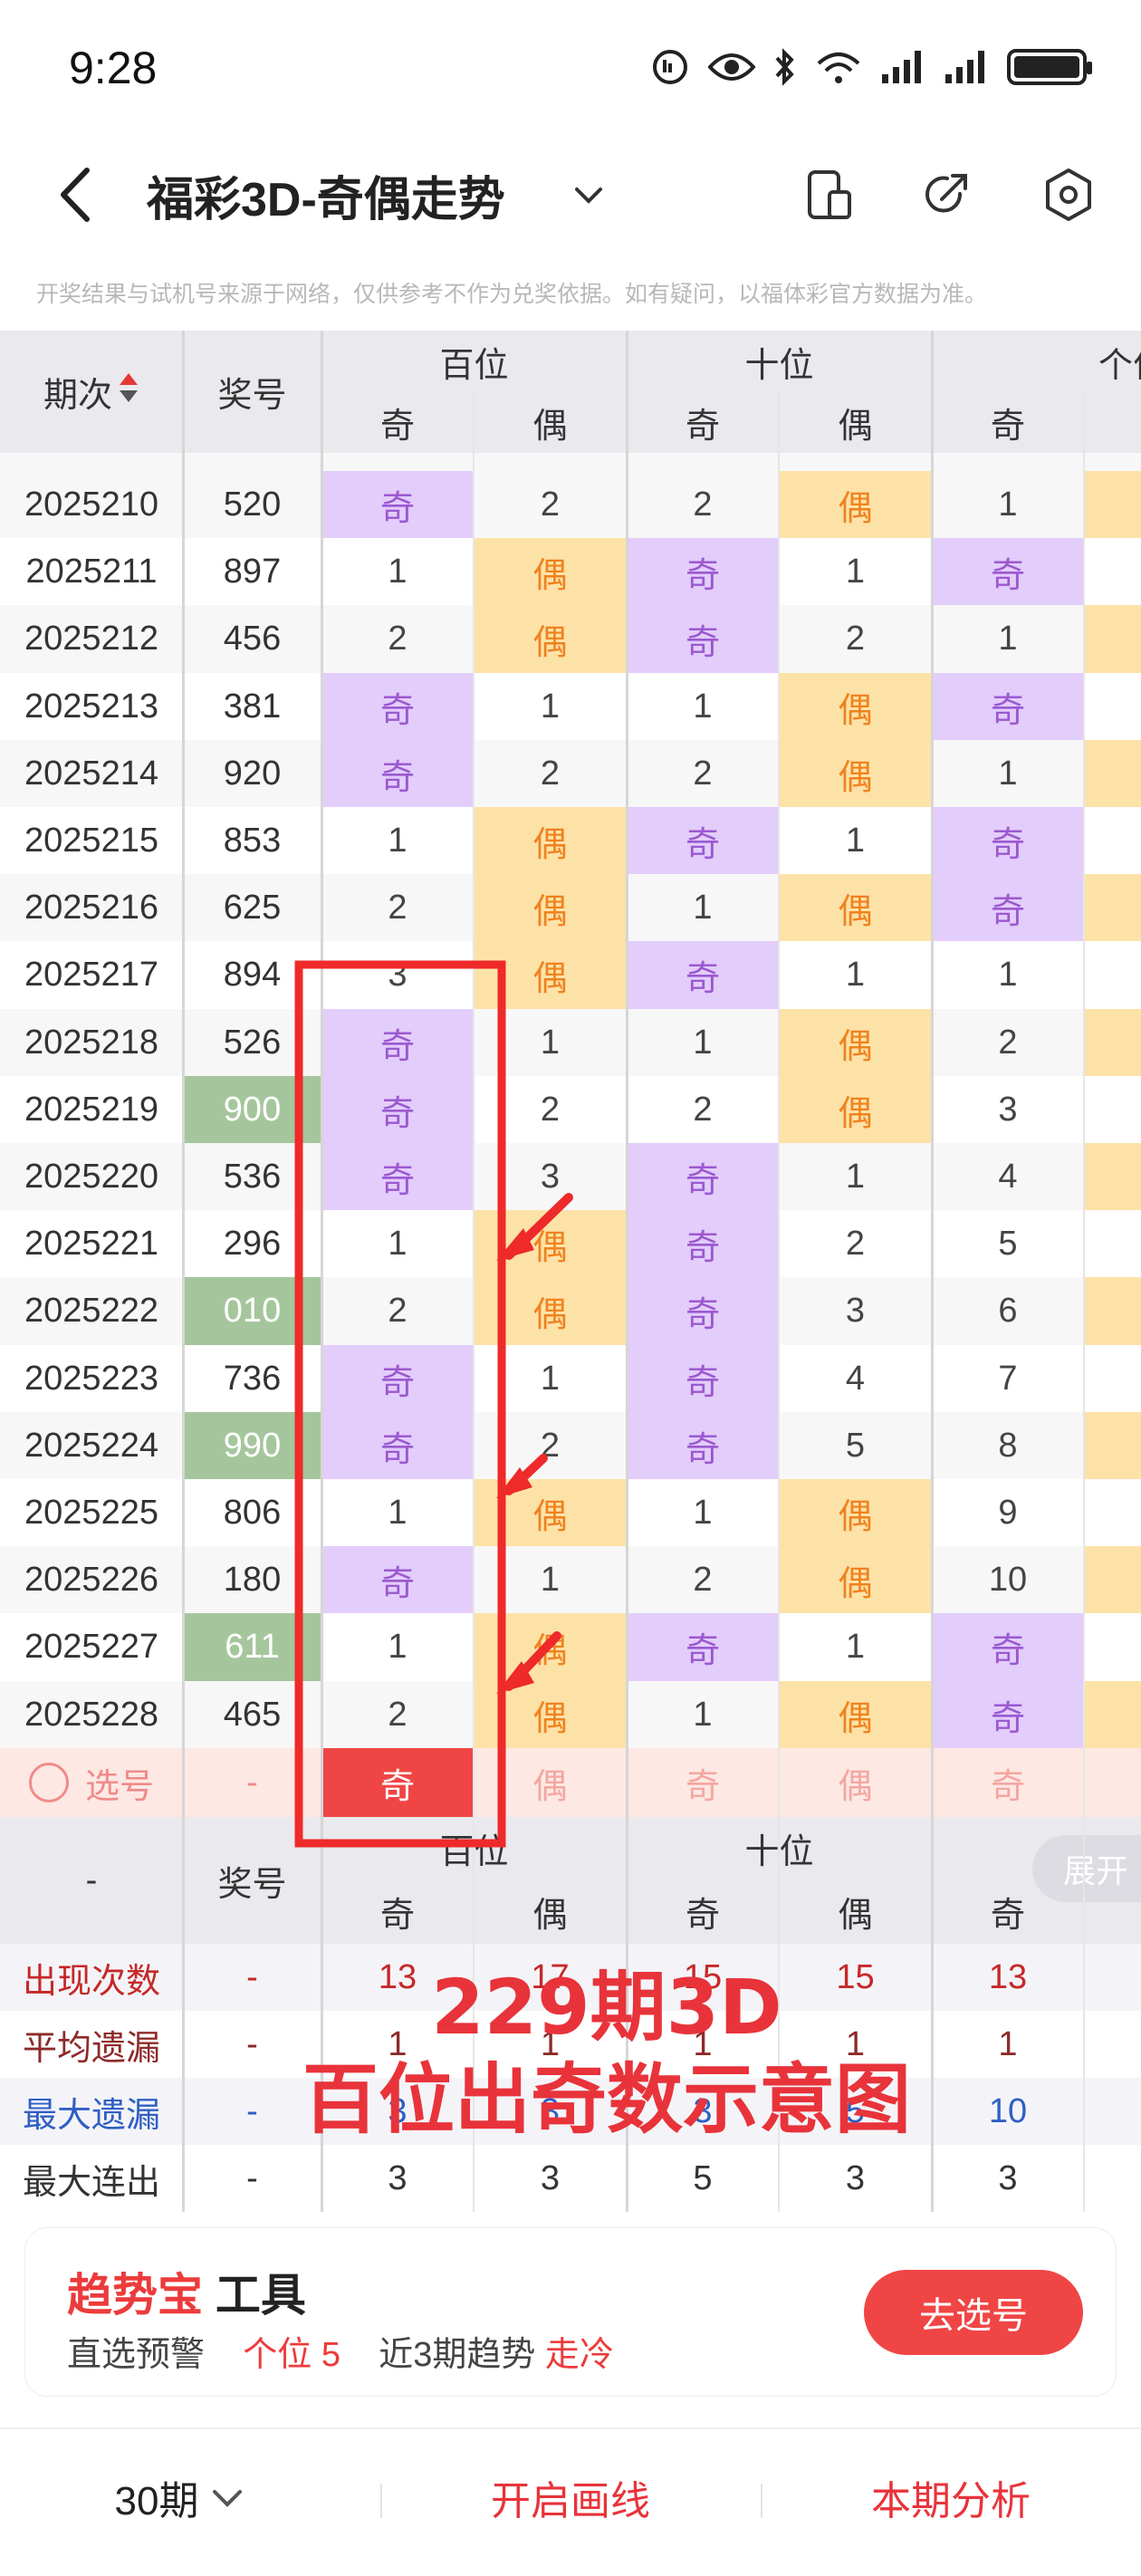  I want to click on battery-charging-icon, so click(1050, 67).